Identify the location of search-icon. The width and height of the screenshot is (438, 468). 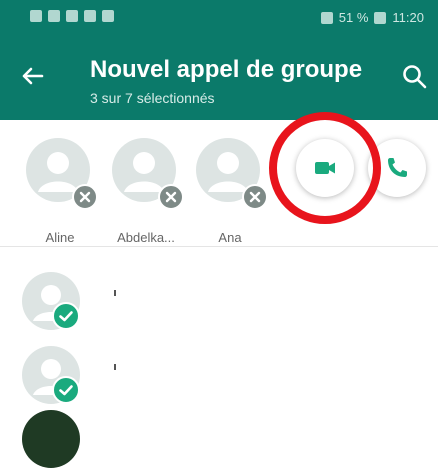
(415, 77).